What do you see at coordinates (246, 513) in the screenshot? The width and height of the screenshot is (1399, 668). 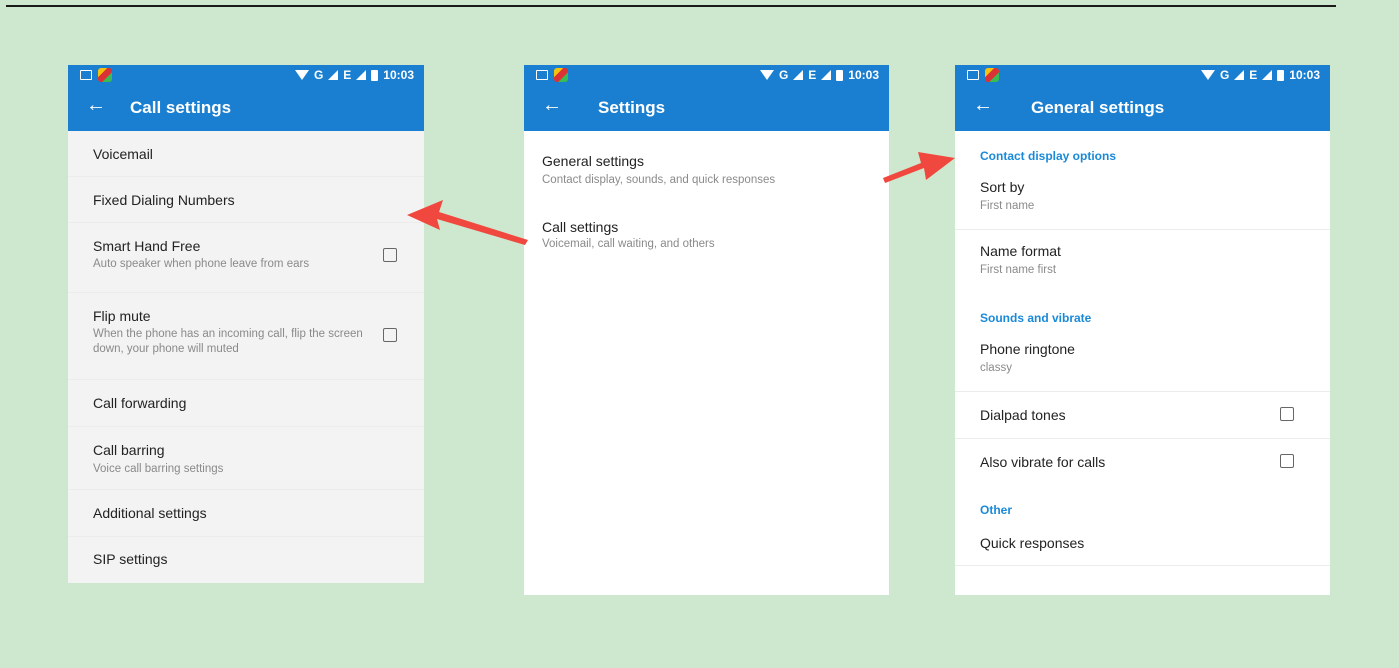 I see `list-item-additional-settings: Additional settings` at bounding box center [246, 513].